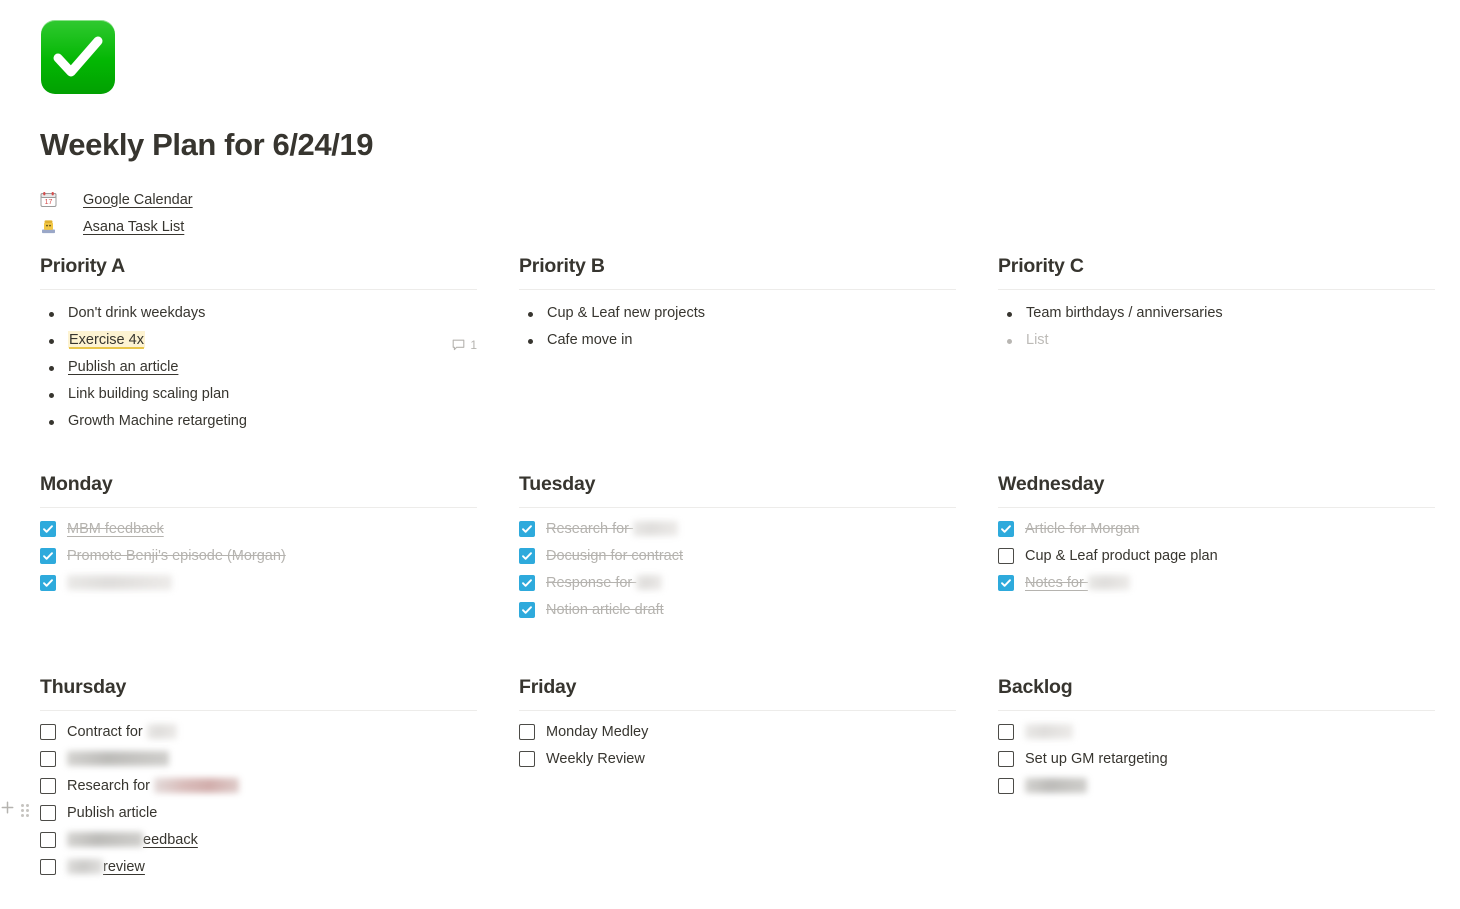 The width and height of the screenshot is (1460, 909). What do you see at coordinates (133, 227) in the screenshot?
I see `link-label-asana-task-list: Asana Task List` at bounding box center [133, 227].